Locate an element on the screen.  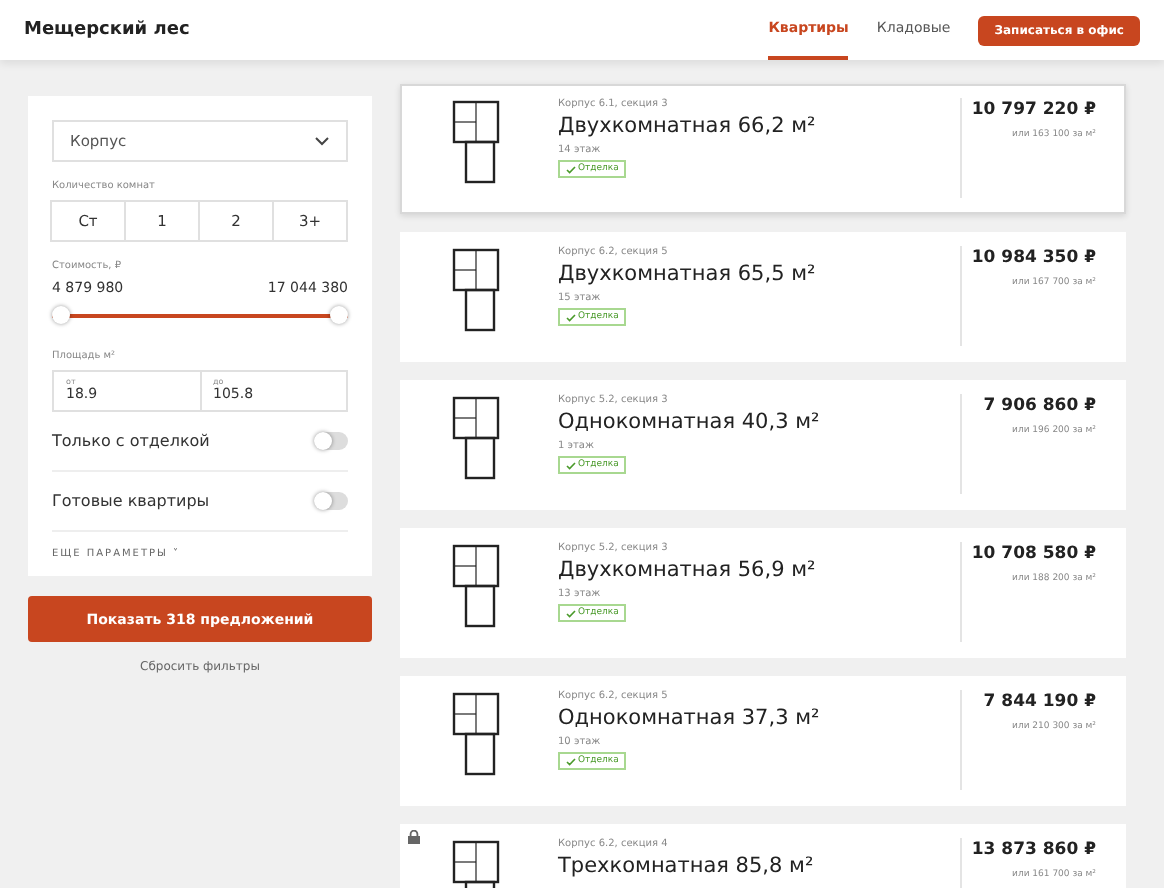
price-text: 7 906 860 ₽ is located at coordinates (1039, 406).